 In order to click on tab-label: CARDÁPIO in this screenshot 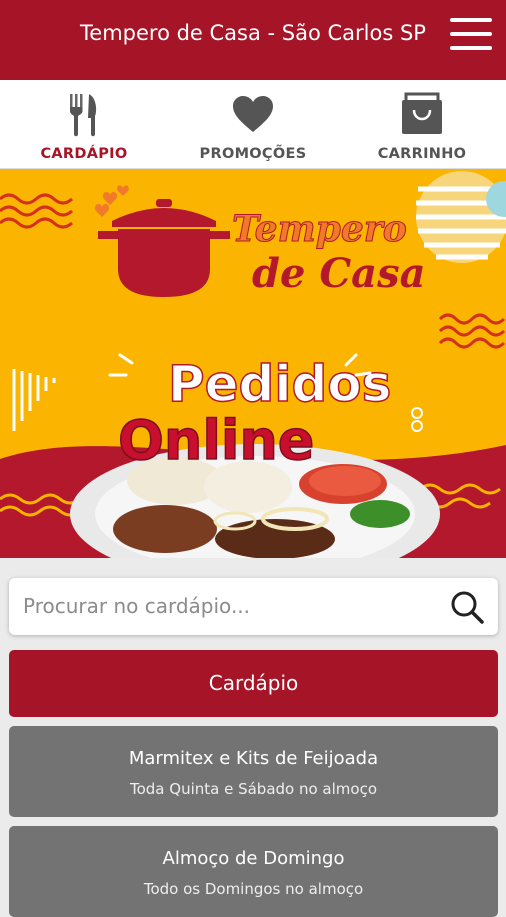, I will do `click(84, 154)`.